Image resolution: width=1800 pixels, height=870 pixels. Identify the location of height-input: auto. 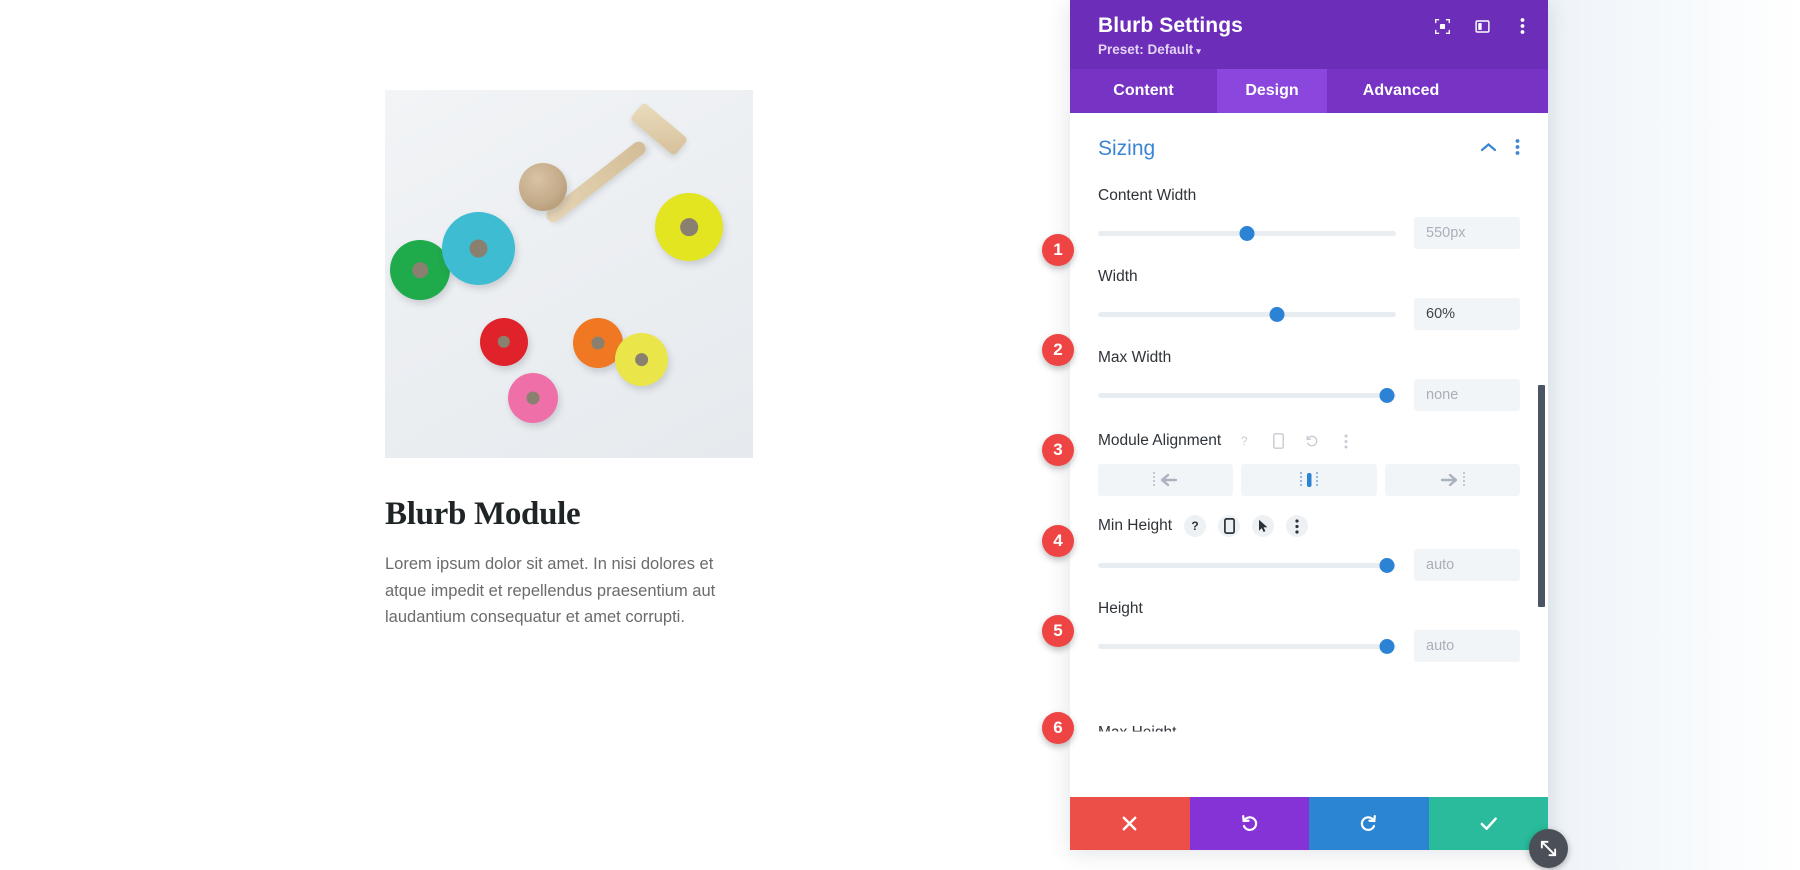
(1467, 646).